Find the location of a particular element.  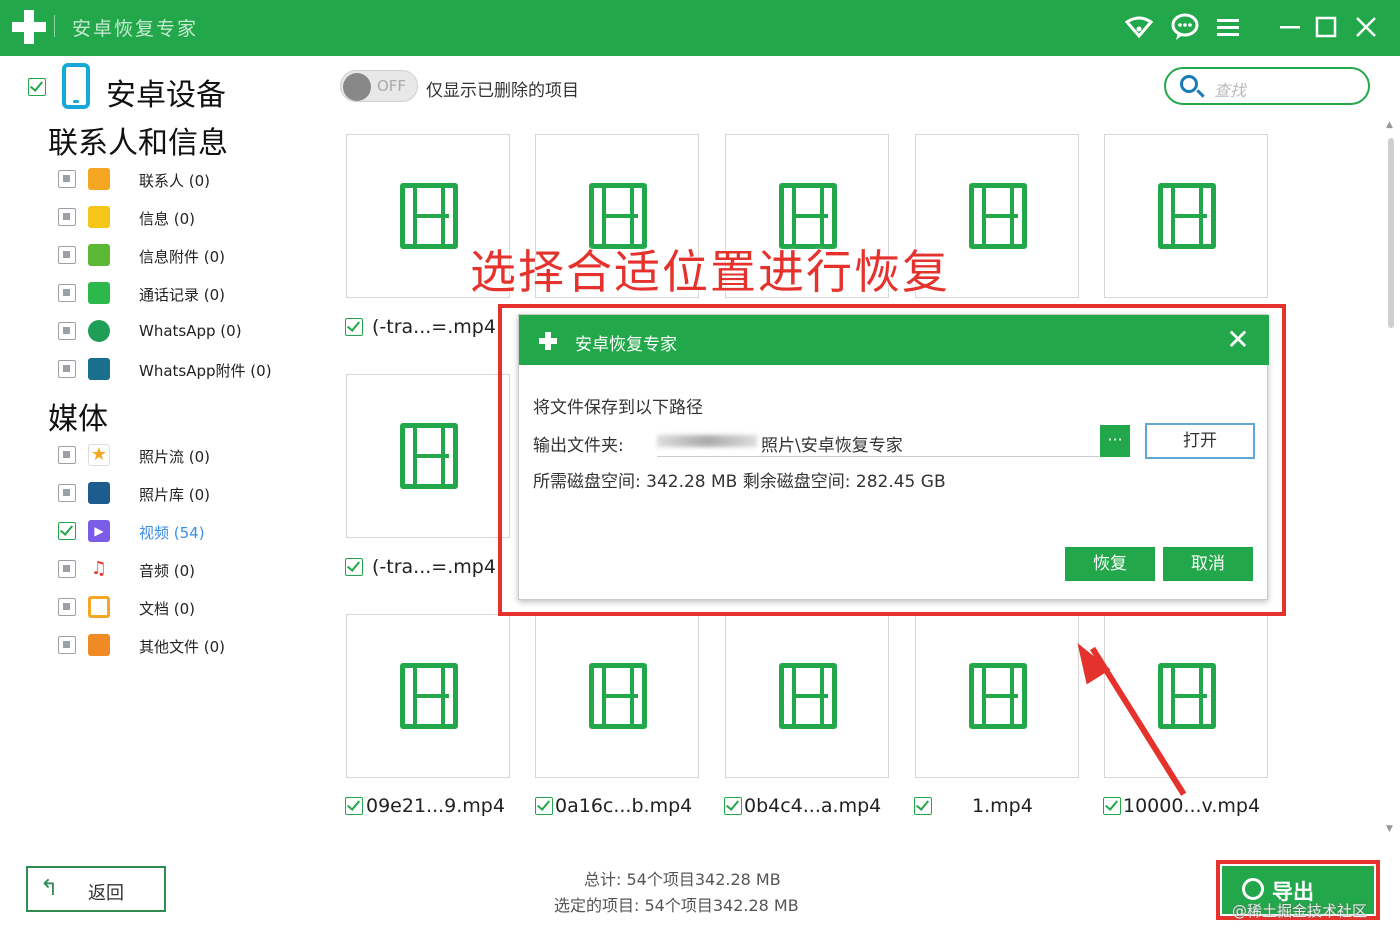

sidebar-item-call-log: 通话记录 (0) is located at coordinates (182, 294).